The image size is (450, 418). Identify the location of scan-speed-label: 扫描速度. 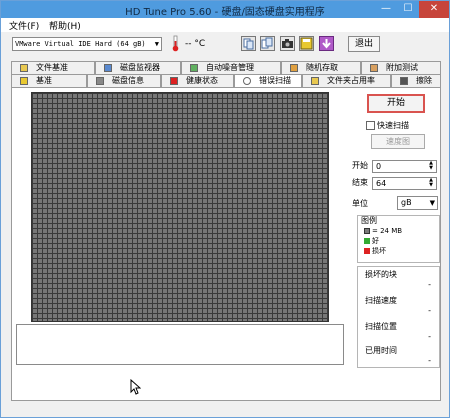
(381, 300).